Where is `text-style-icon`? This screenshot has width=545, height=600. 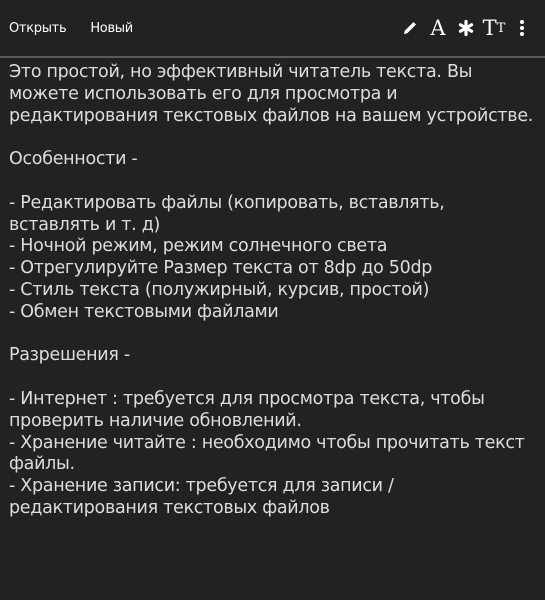
text-style-icon is located at coordinates (466, 28).